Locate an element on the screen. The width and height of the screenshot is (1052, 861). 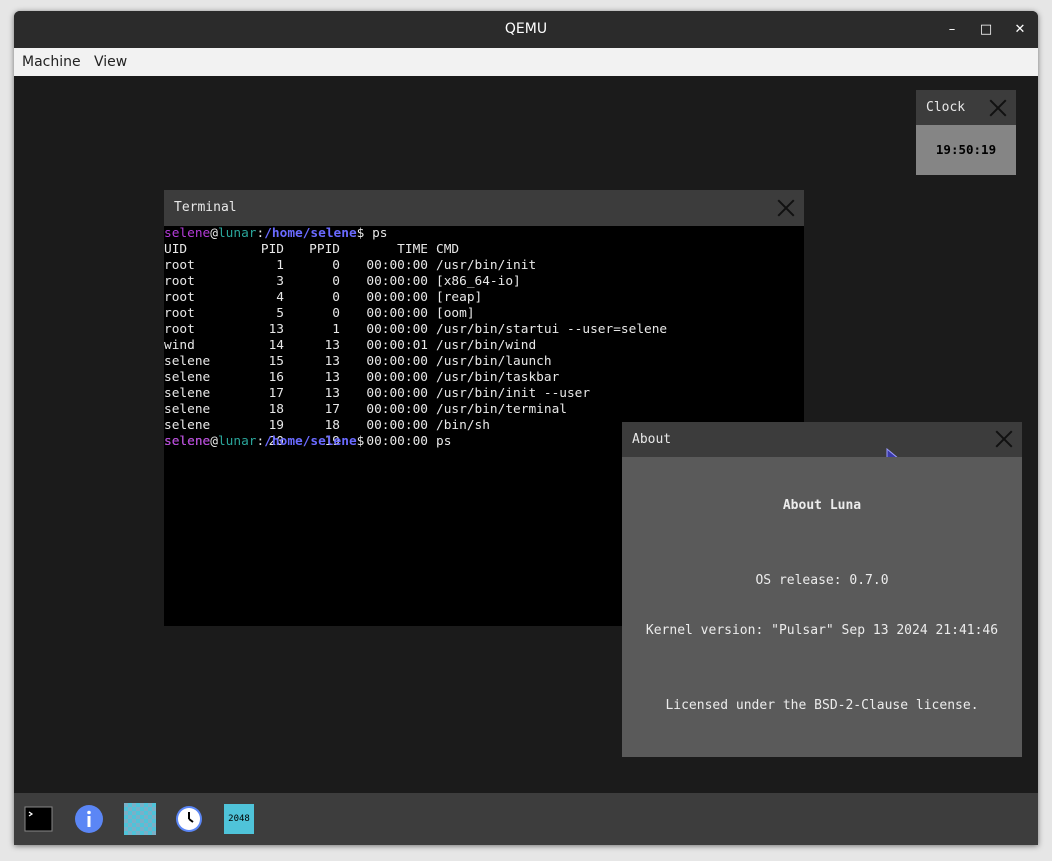
ps-row: root 5 0 00:00:00 [oom] is located at coordinates (484, 314).